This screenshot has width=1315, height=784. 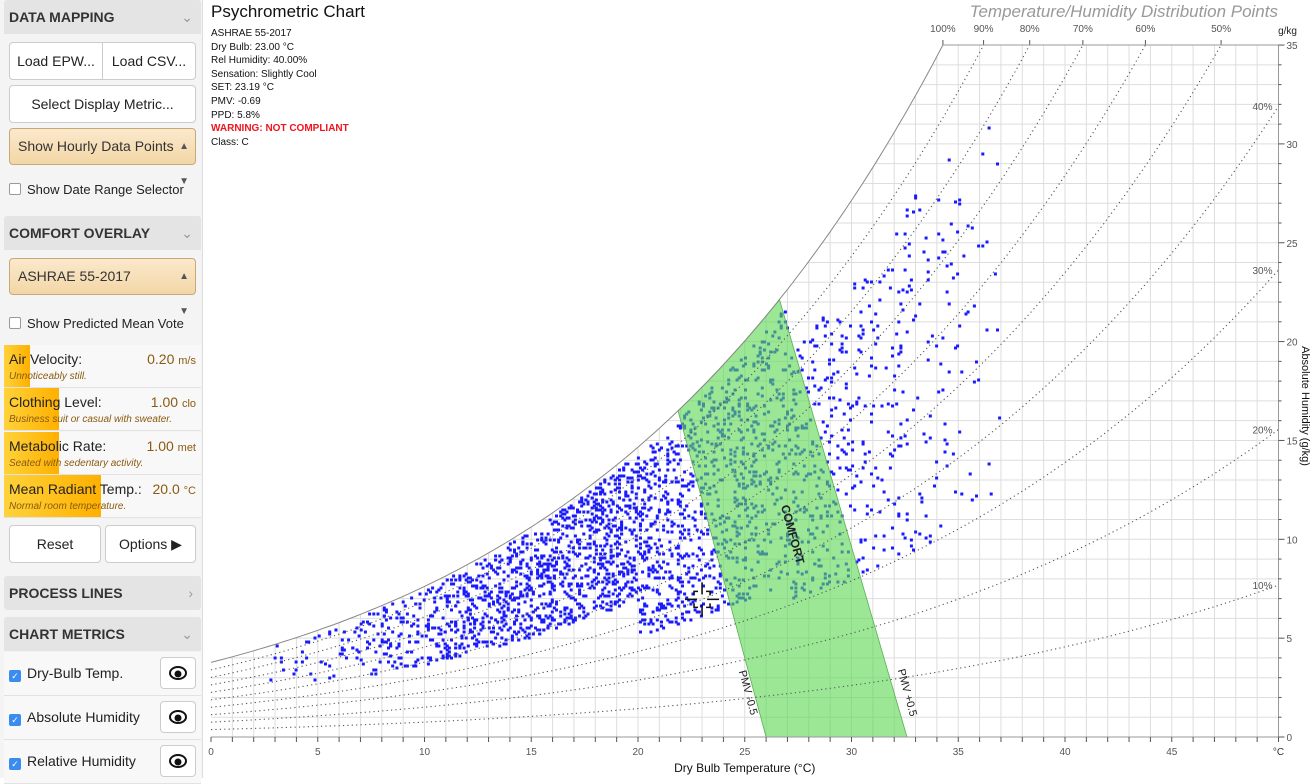 I want to click on y-tick-label: 30, so click(x=1293, y=145).